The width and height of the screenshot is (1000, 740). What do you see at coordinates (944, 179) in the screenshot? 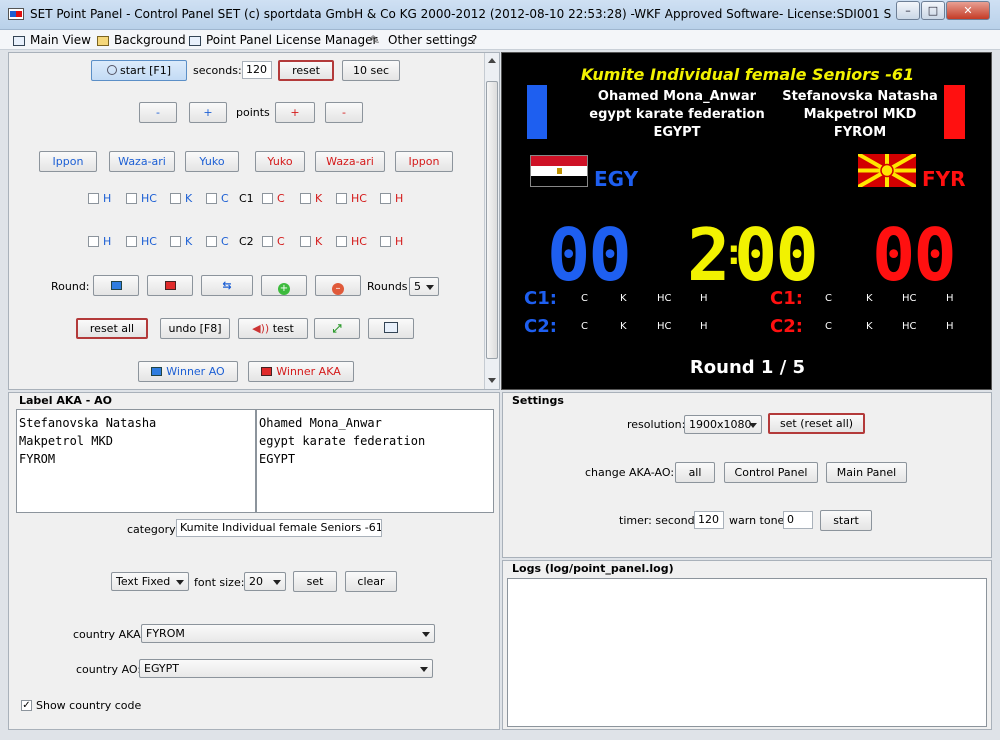
I see `scoreboard-aka-code: FYR` at bounding box center [944, 179].